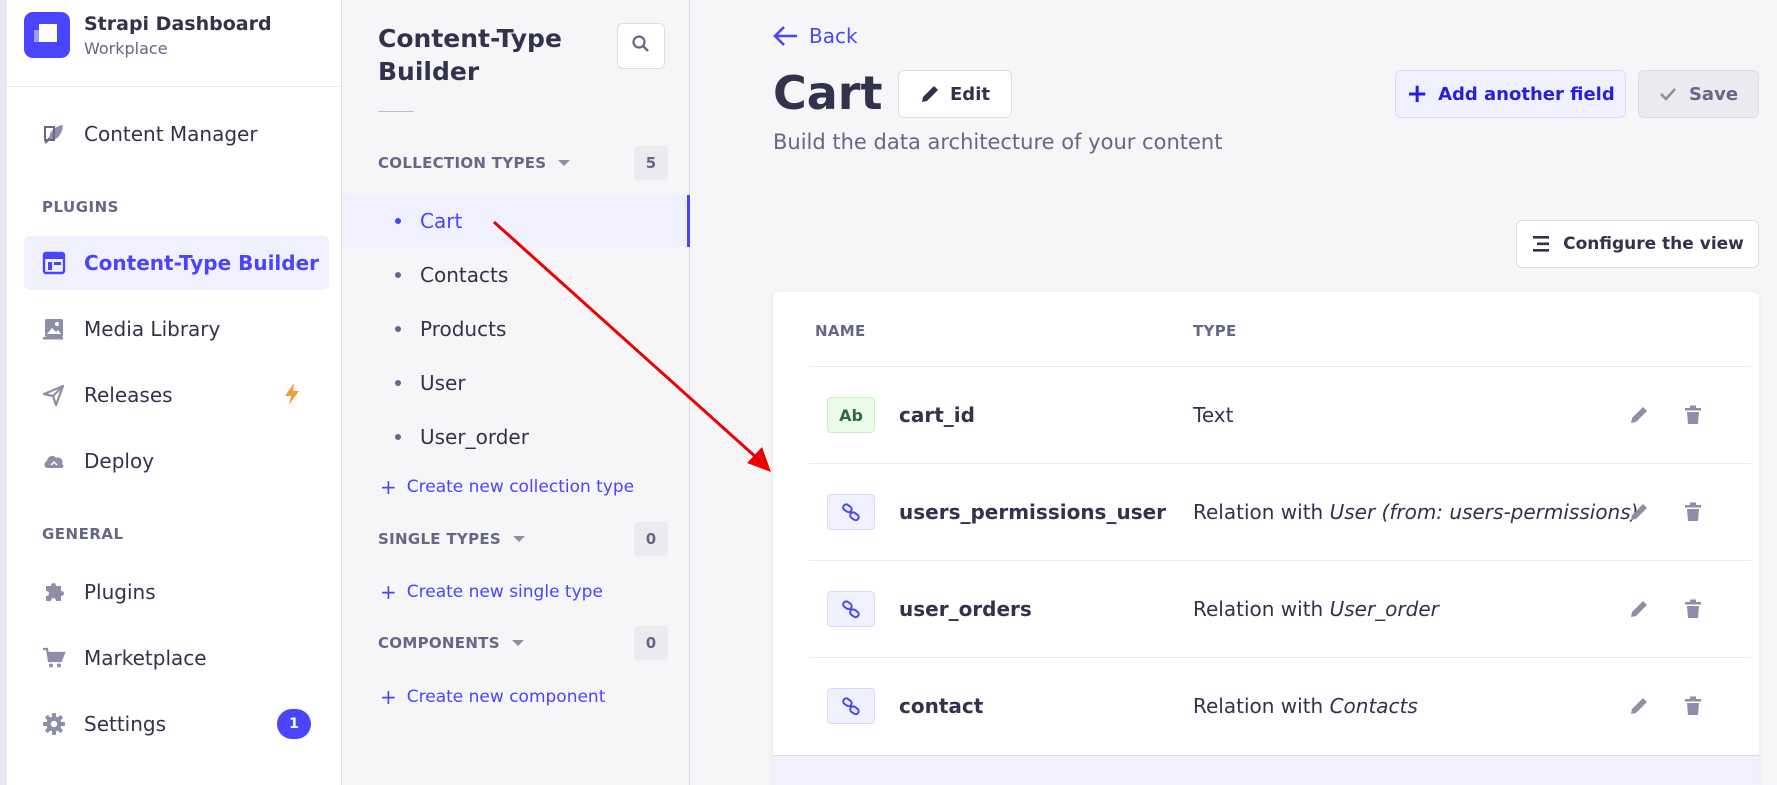 Image resolution: width=1777 pixels, height=785 pixels. Describe the element at coordinates (176, 395) in the screenshot. I see `nav-item-releases: Releases` at that location.